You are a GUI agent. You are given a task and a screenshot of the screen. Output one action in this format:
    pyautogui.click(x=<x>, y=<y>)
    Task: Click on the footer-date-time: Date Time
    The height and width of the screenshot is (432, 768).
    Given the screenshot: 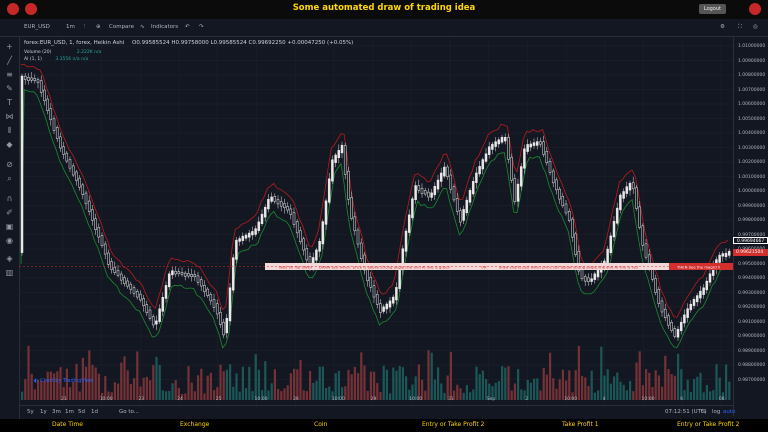 What is the action you would take?
    pyautogui.click(x=67, y=424)
    